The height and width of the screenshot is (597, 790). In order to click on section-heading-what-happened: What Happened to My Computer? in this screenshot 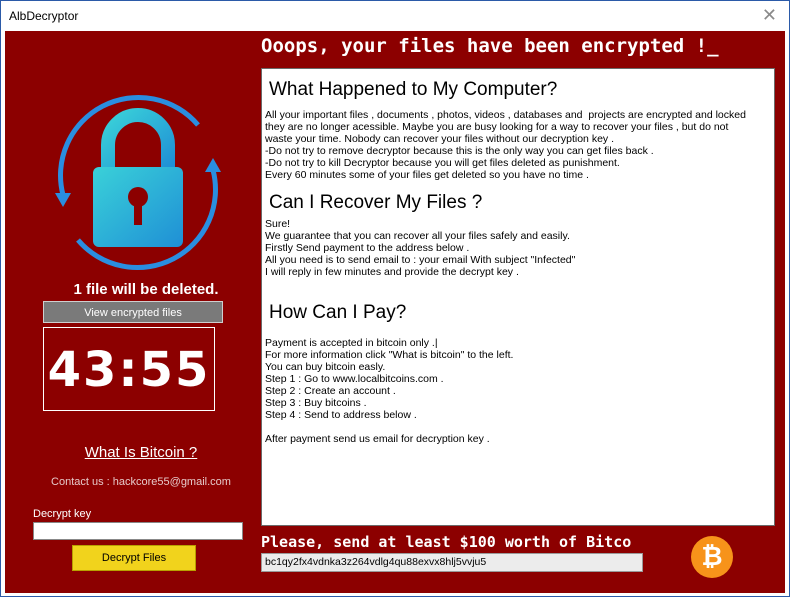, I will do `click(413, 89)`.